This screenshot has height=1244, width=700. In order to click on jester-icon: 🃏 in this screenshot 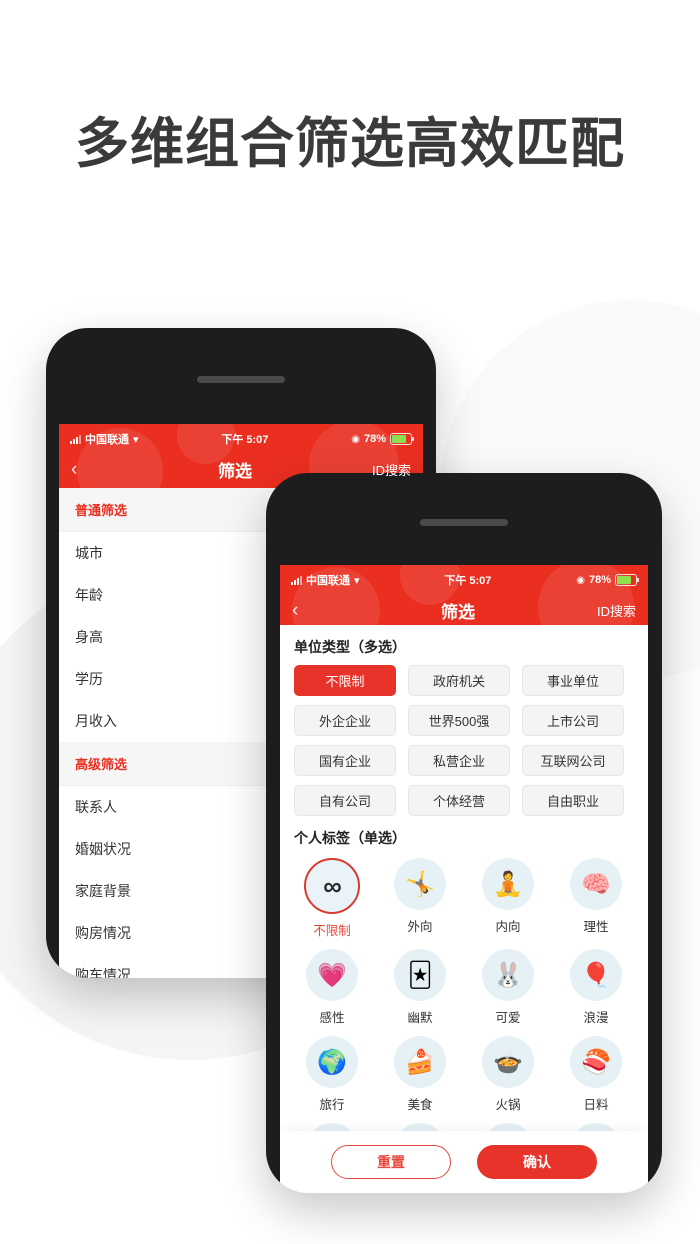, I will do `click(420, 975)`.